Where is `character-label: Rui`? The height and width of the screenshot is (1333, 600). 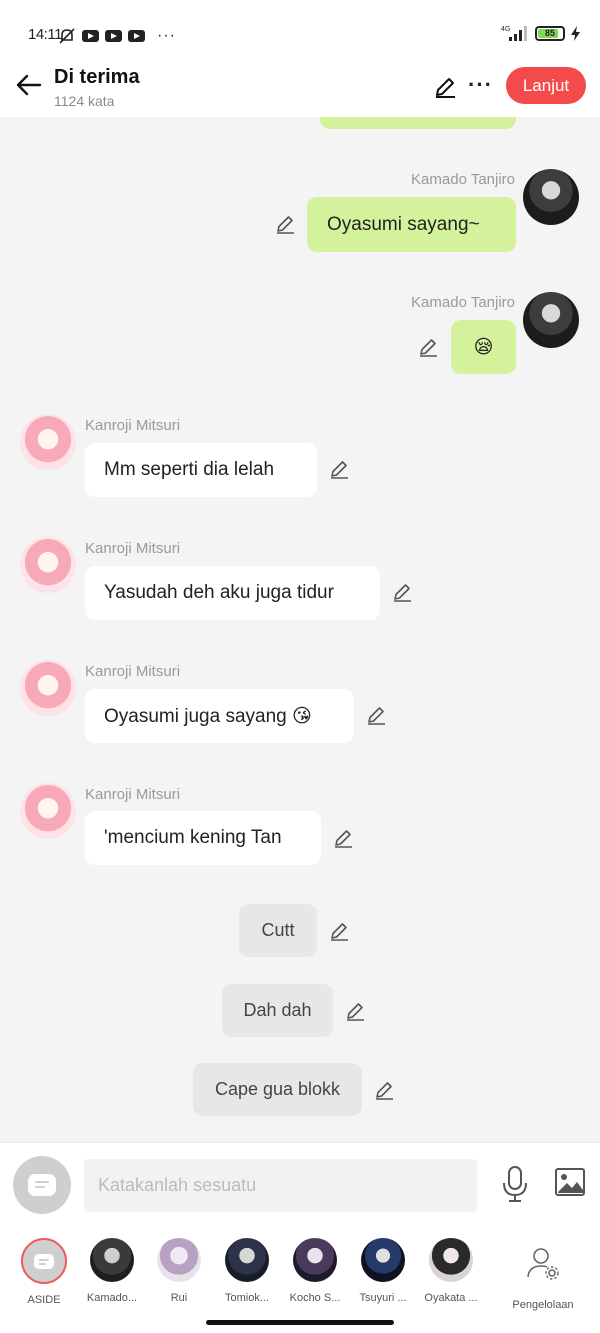
character-label: Rui is located at coordinates (179, 1298).